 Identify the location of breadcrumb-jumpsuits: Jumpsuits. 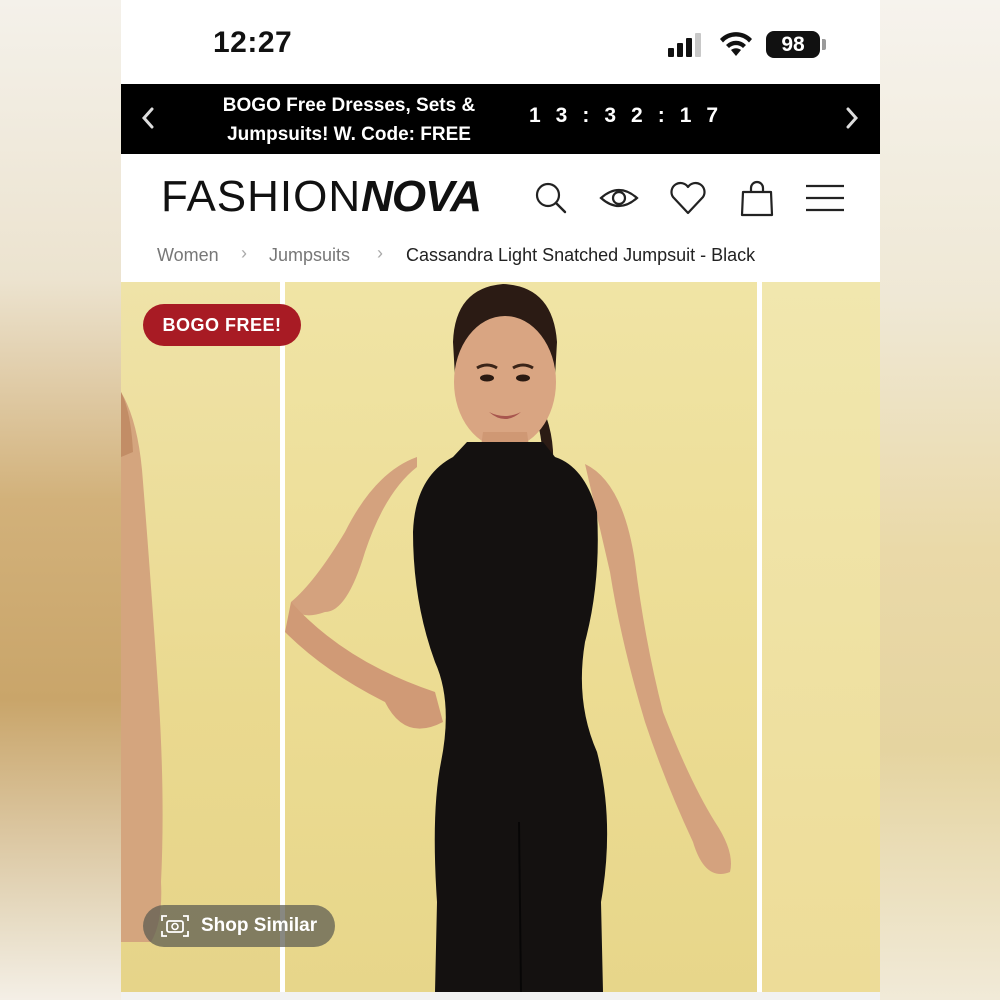
(309, 255).